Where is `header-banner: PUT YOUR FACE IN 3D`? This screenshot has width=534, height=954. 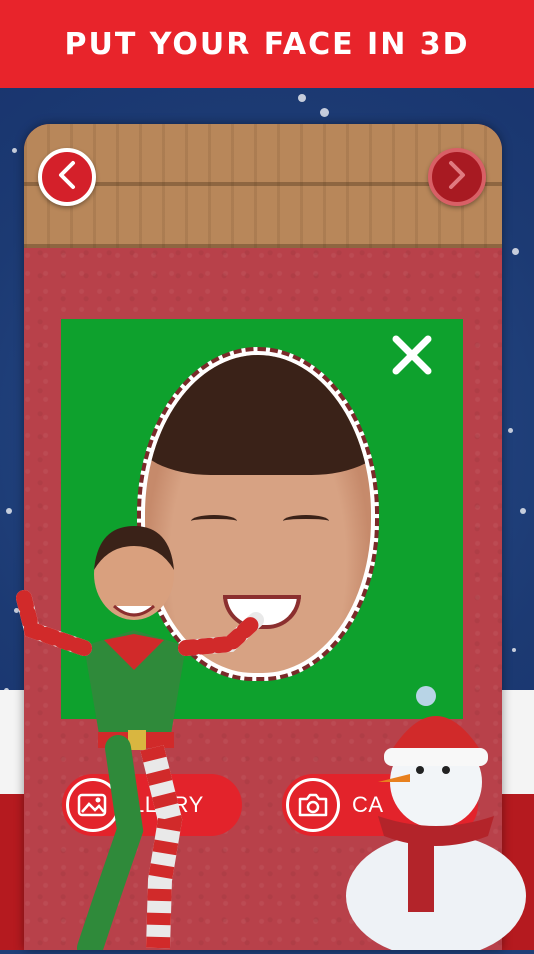 header-banner: PUT YOUR FACE IN 3D is located at coordinates (267, 44).